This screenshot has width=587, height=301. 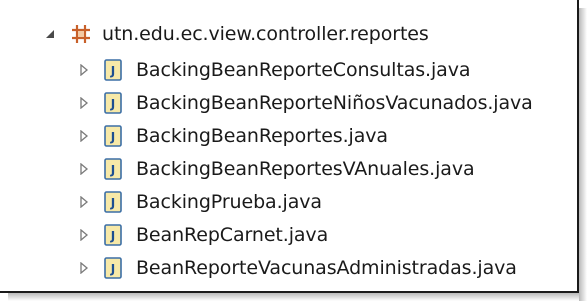 What do you see at coordinates (334, 103) in the screenshot?
I see `file-label: BackingBeanReporteNiñosVacunados.java` at bounding box center [334, 103].